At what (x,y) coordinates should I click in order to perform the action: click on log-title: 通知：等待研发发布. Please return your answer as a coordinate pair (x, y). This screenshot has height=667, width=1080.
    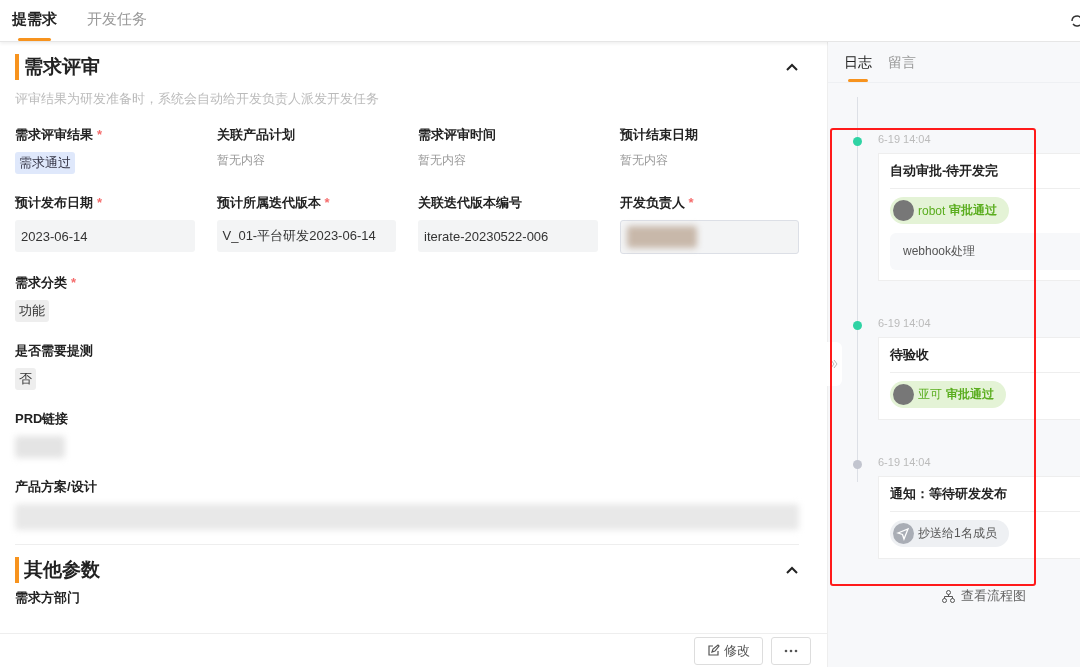
    Looking at the image, I should click on (985, 494).